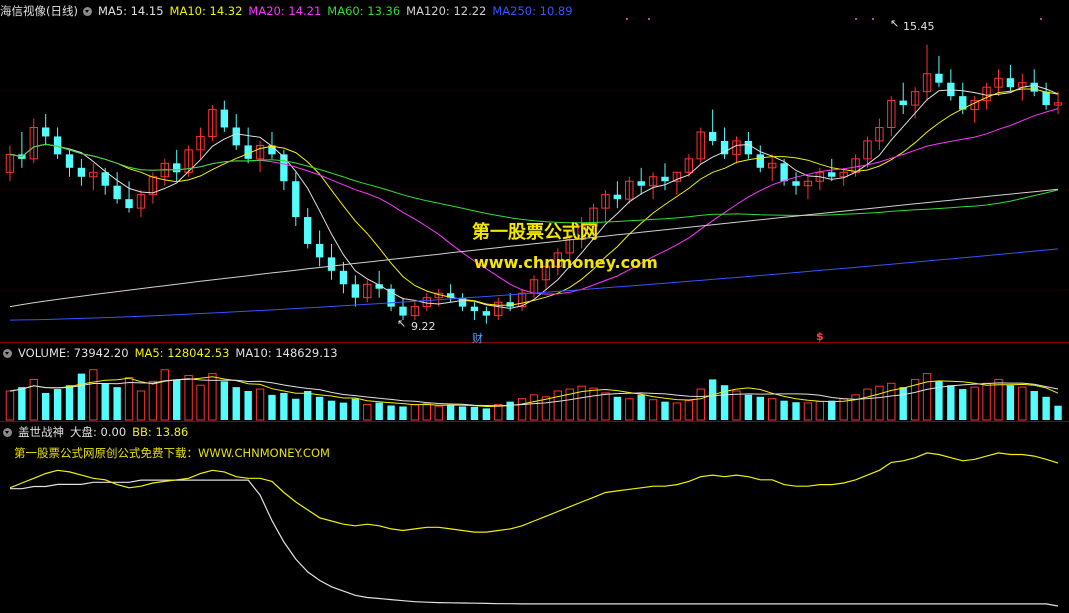 The image size is (1069, 613). What do you see at coordinates (160, 432) in the screenshot?
I see `indicator-value-2: BB: 13.86` at bounding box center [160, 432].